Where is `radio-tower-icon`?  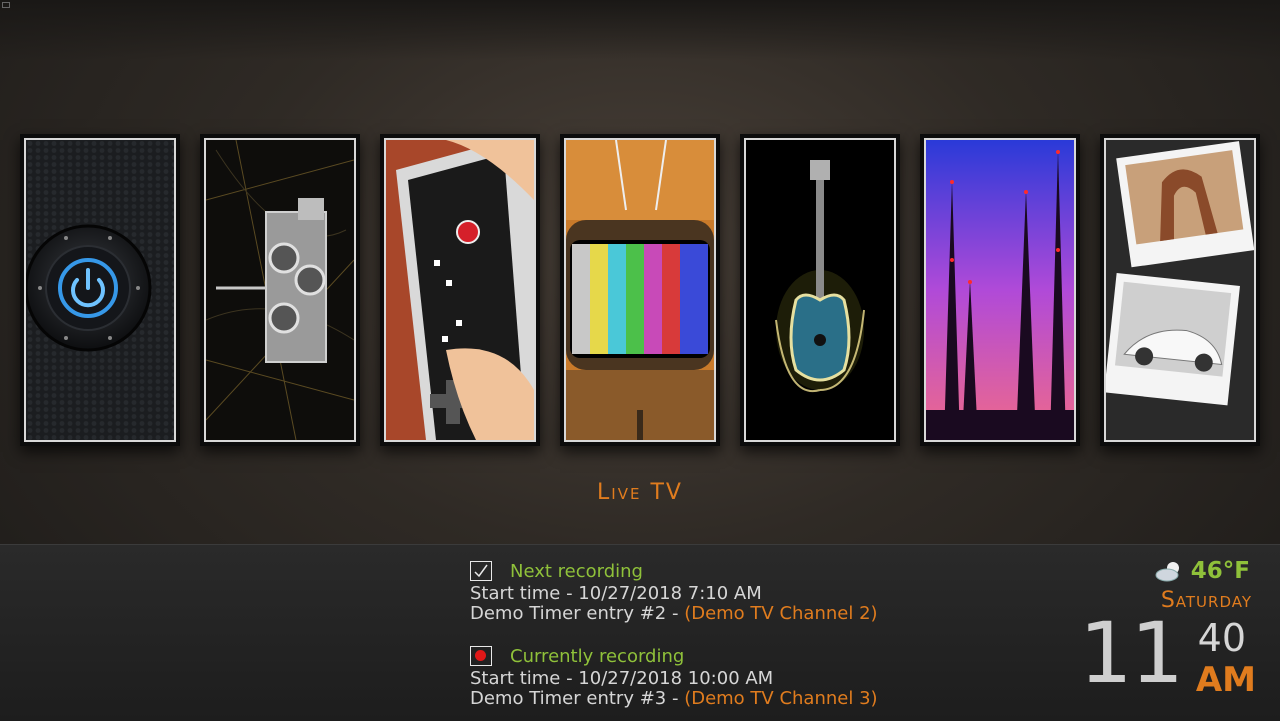
radio-tower-icon is located at coordinates (1000, 290).